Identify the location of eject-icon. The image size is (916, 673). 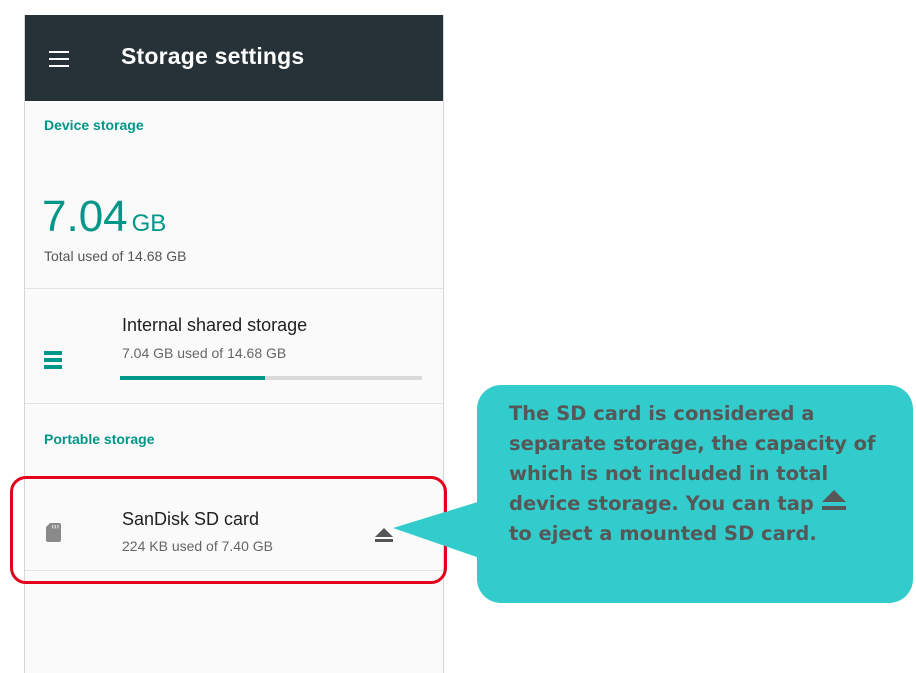
(833, 500).